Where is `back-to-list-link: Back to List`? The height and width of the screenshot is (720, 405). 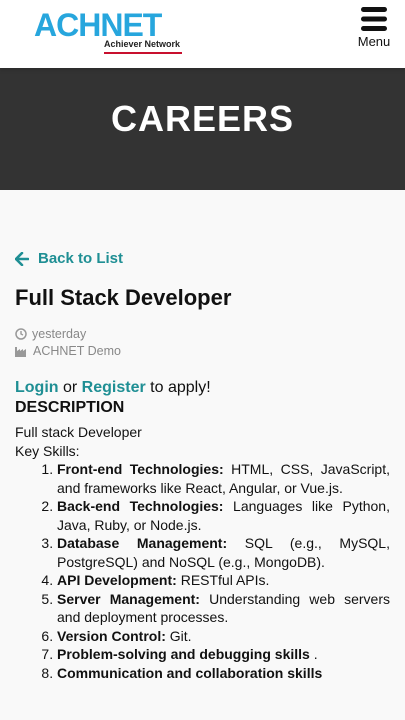
back-to-list-link: Back to List is located at coordinates (202, 258).